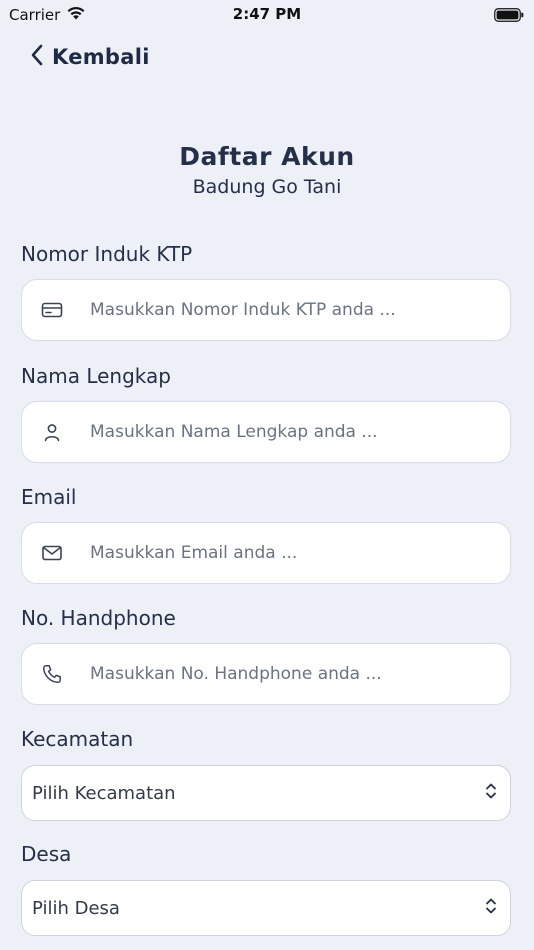 Image resolution: width=534 pixels, height=950 pixels. Describe the element at coordinates (290, 432) in the screenshot. I see `name-input` at that location.